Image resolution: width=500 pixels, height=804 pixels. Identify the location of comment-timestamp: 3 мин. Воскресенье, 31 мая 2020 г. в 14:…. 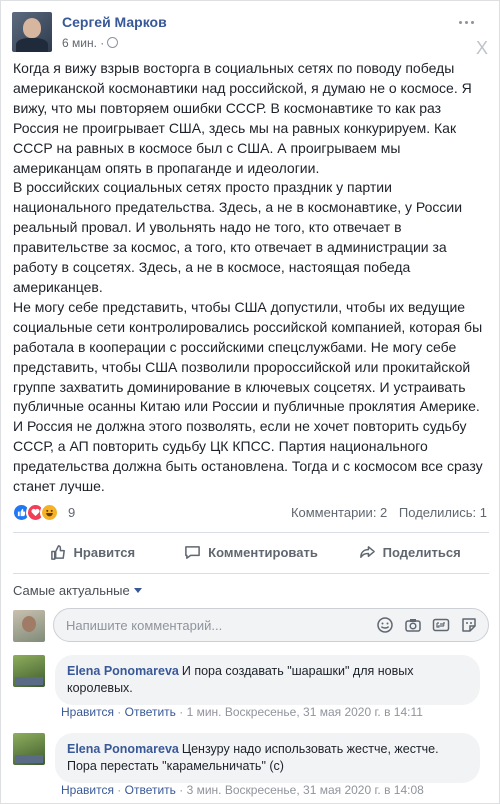
(305, 790).